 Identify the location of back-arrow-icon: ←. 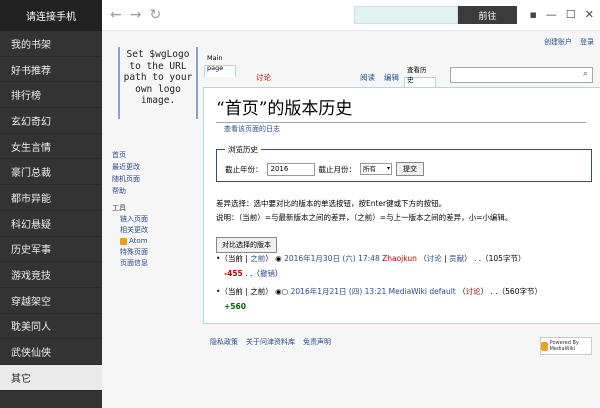
(116, 15).